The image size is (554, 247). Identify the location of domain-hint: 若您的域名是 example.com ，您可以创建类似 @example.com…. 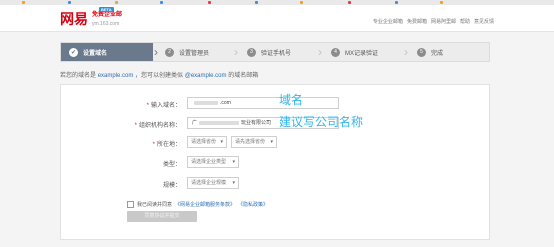
(159, 74).